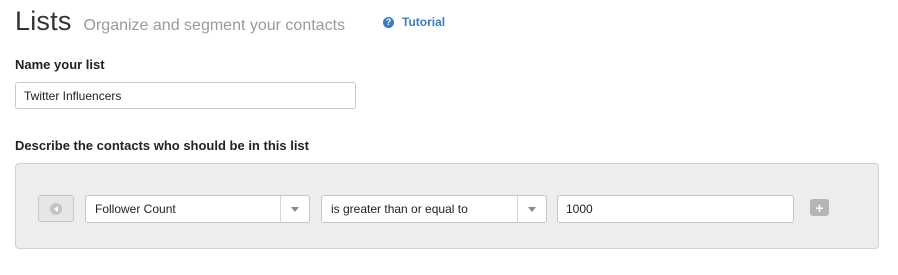 This screenshot has width=898, height=275. I want to click on field-select: Follower Count, so click(197, 209).